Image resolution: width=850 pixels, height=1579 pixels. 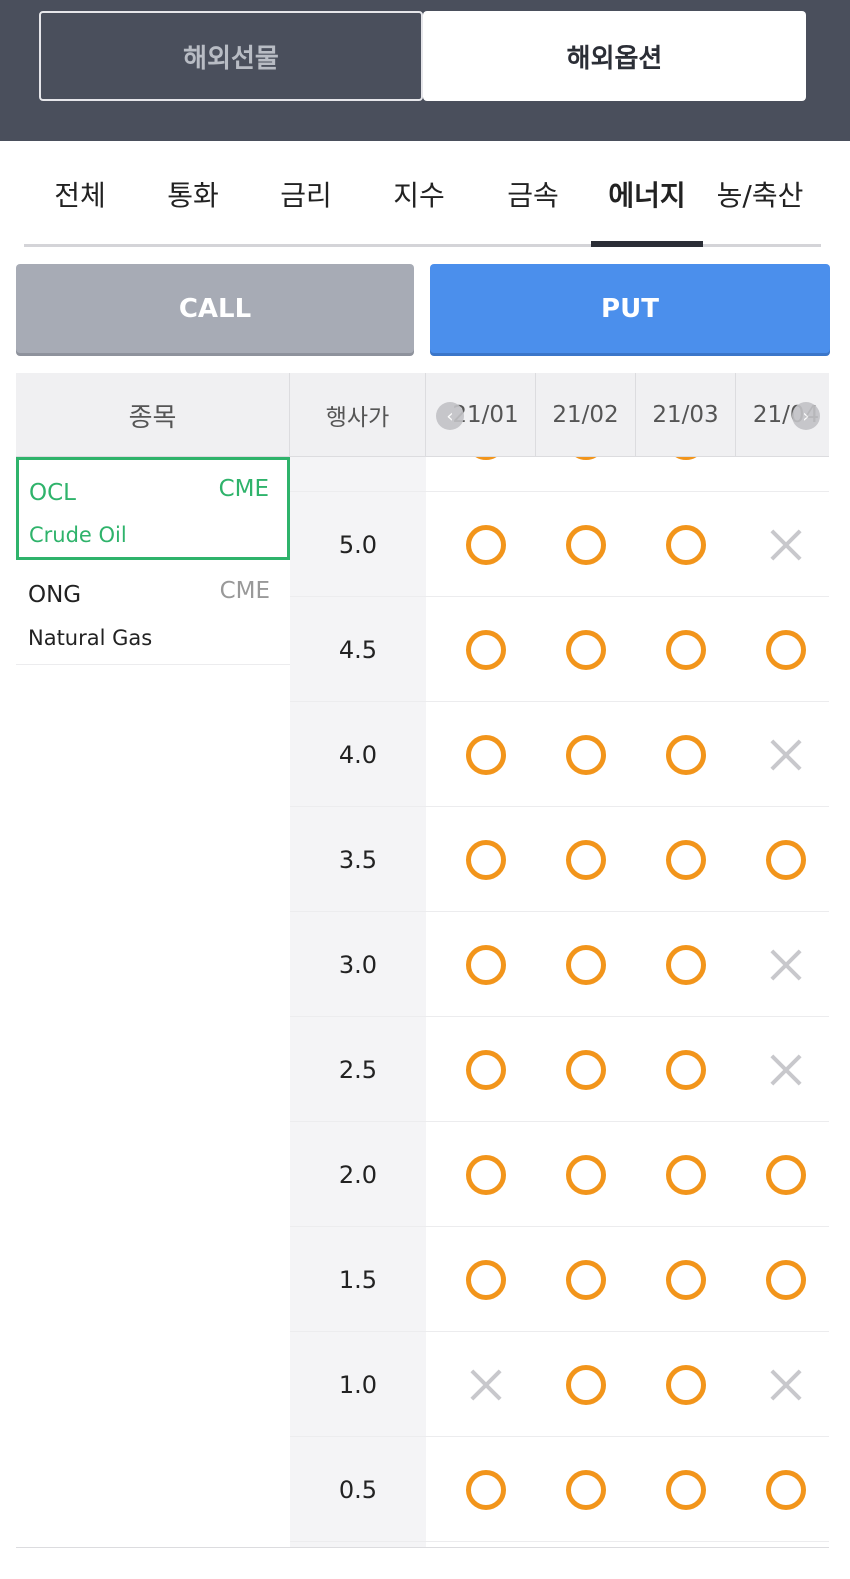 I want to click on product-code: ONG, so click(x=55, y=595).